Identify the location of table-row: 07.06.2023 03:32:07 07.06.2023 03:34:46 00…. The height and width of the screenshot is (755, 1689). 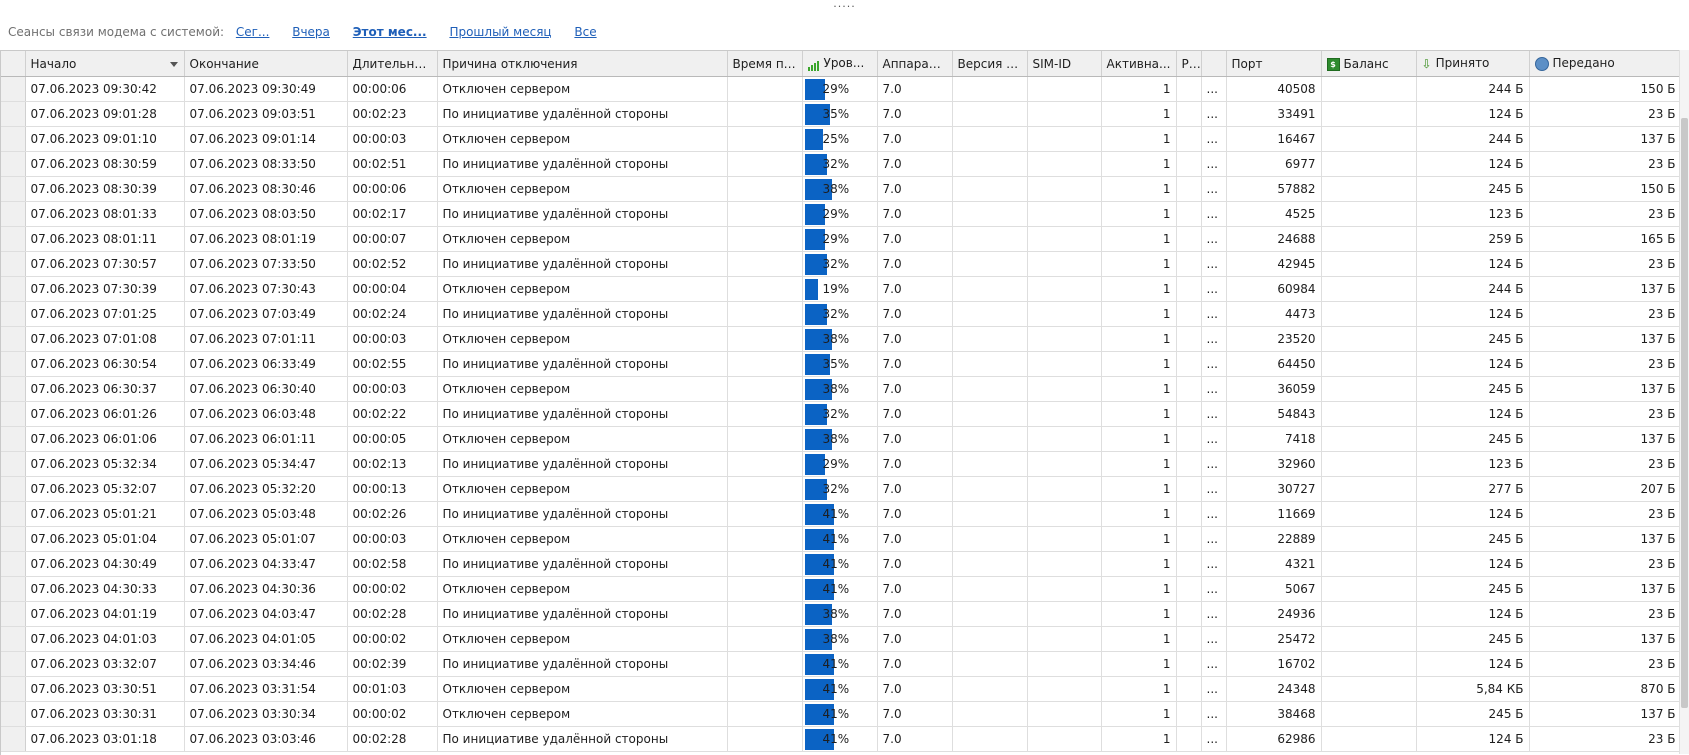
(841, 664).